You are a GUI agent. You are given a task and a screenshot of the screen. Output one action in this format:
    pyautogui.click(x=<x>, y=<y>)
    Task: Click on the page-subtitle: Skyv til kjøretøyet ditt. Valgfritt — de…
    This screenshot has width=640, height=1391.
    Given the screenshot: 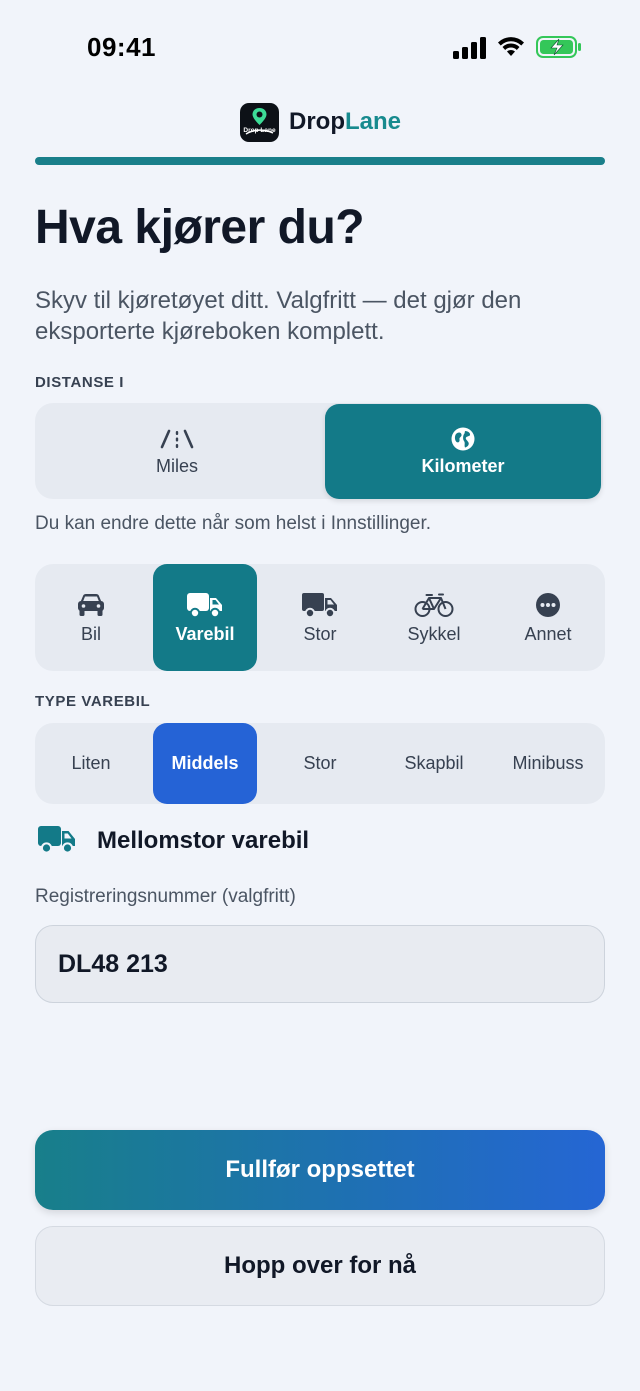 What is the action you would take?
    pyautogui.click(x=278, y=316)
    